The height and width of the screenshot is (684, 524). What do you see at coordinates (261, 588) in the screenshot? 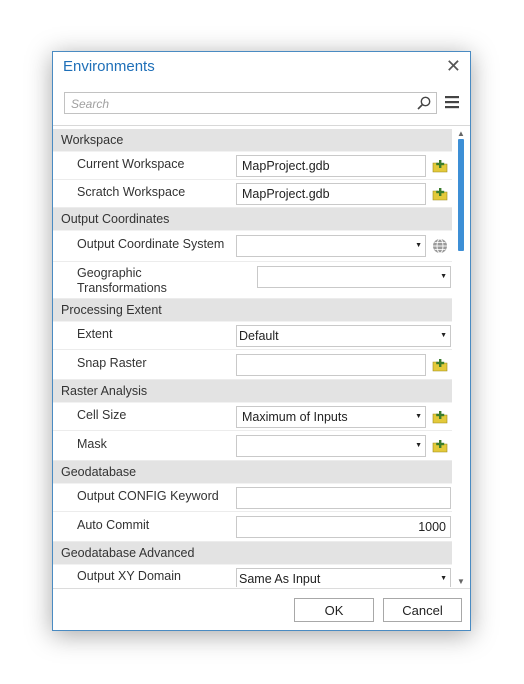
I see `footer-divider` at bounding box center [261, 588].